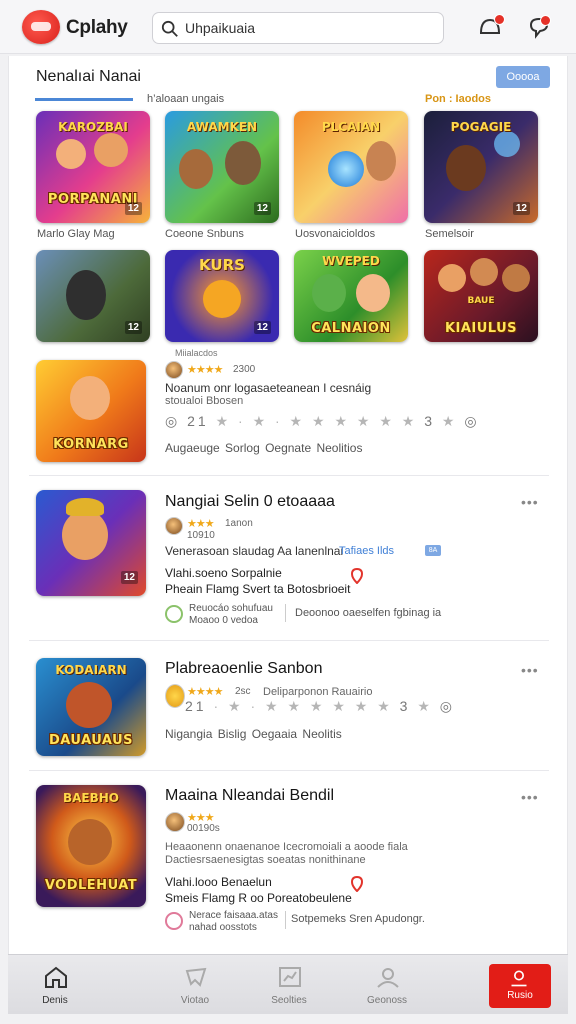  I want to click on app-header: Cplahy, so click(288, 27).